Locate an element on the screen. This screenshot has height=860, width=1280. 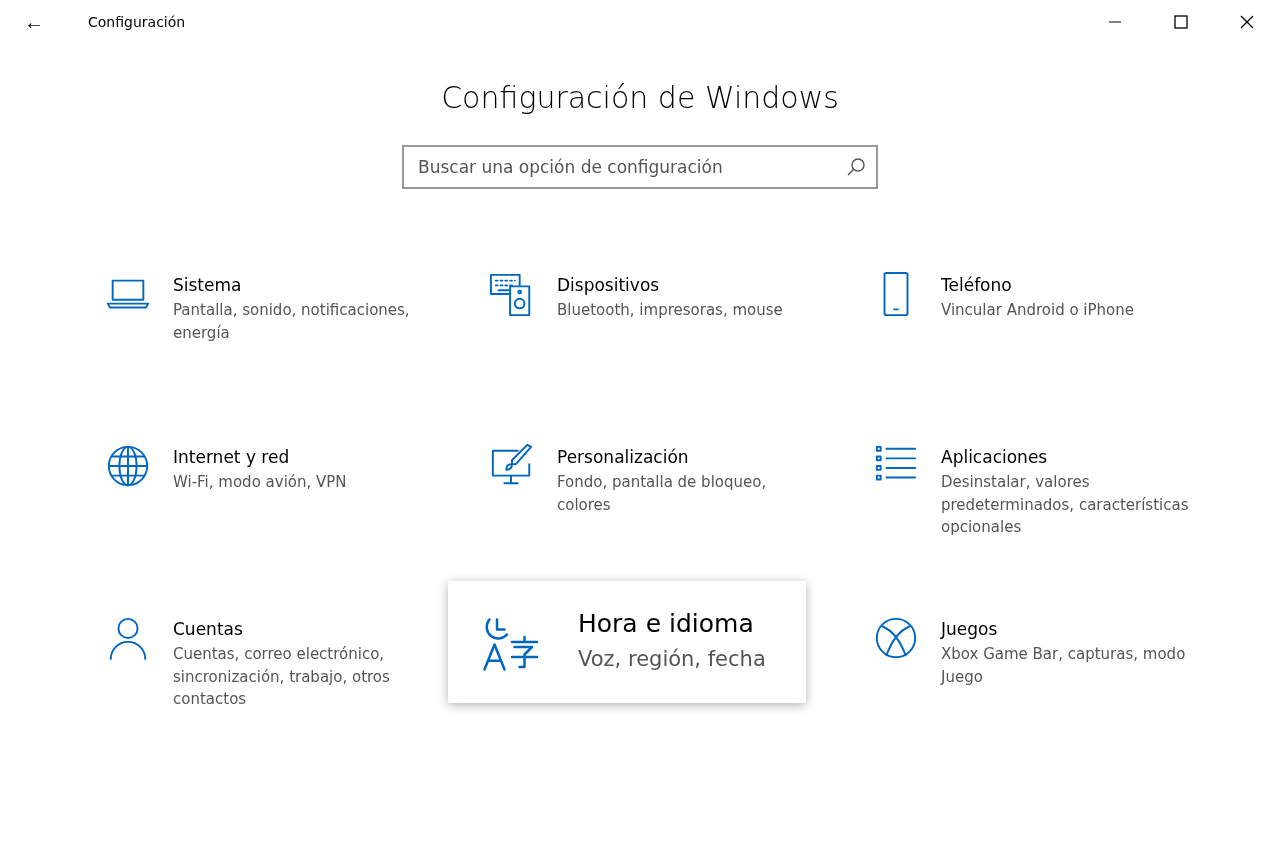
settings-category: Sistema Pantalla, sonido, notificaciones, energía is located at coordinates (255, 307).